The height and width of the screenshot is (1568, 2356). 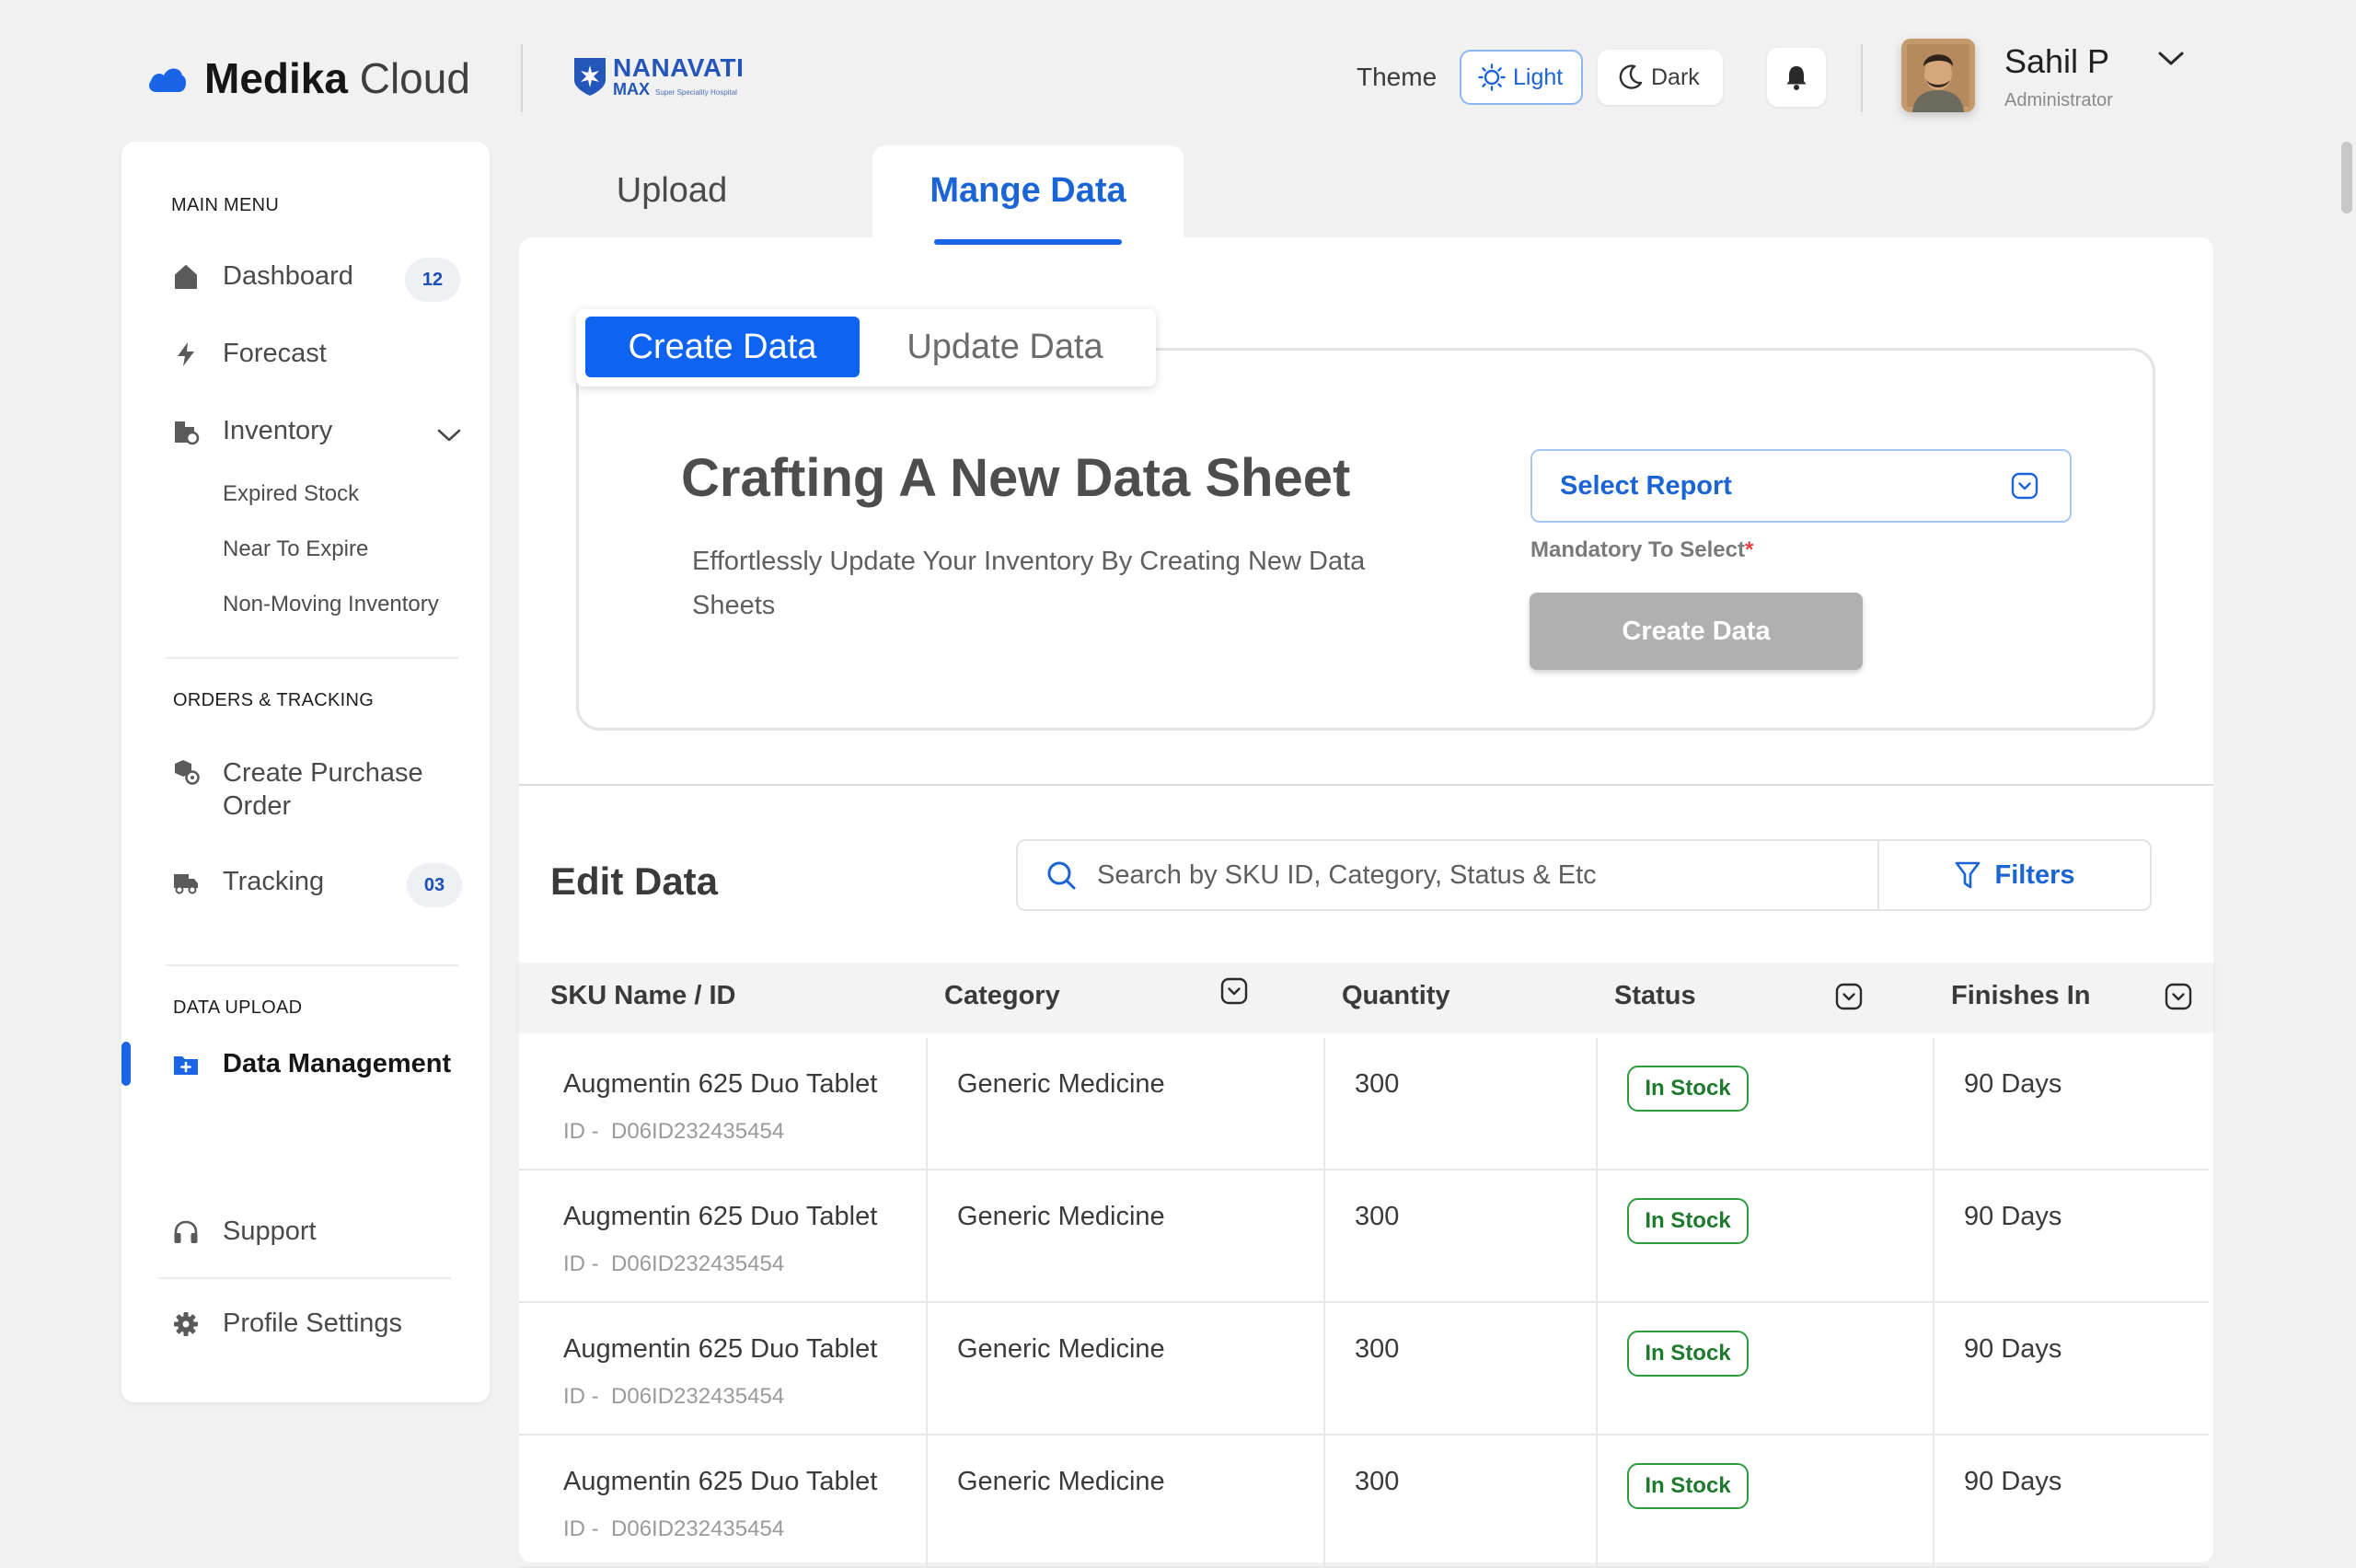 I want to click on filters-button: Filters, so click(x=2014, y=875).